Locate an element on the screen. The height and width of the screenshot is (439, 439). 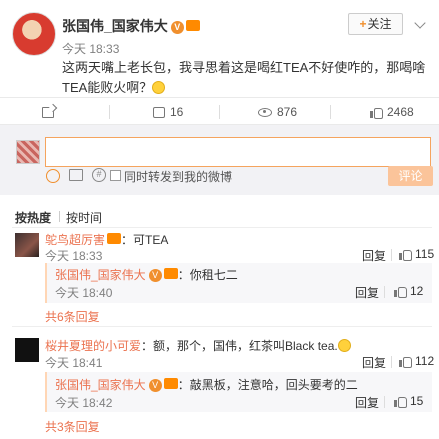
sort-divider is located at coordinates (59, 216).